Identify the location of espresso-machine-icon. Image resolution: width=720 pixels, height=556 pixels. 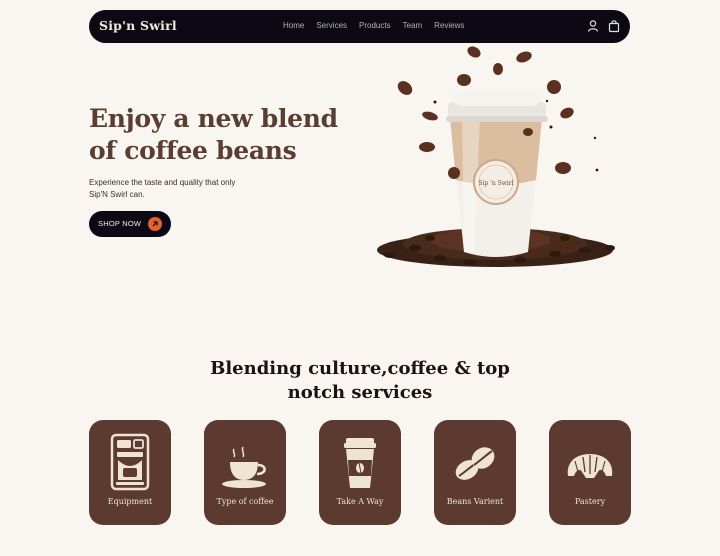
(130, 462).